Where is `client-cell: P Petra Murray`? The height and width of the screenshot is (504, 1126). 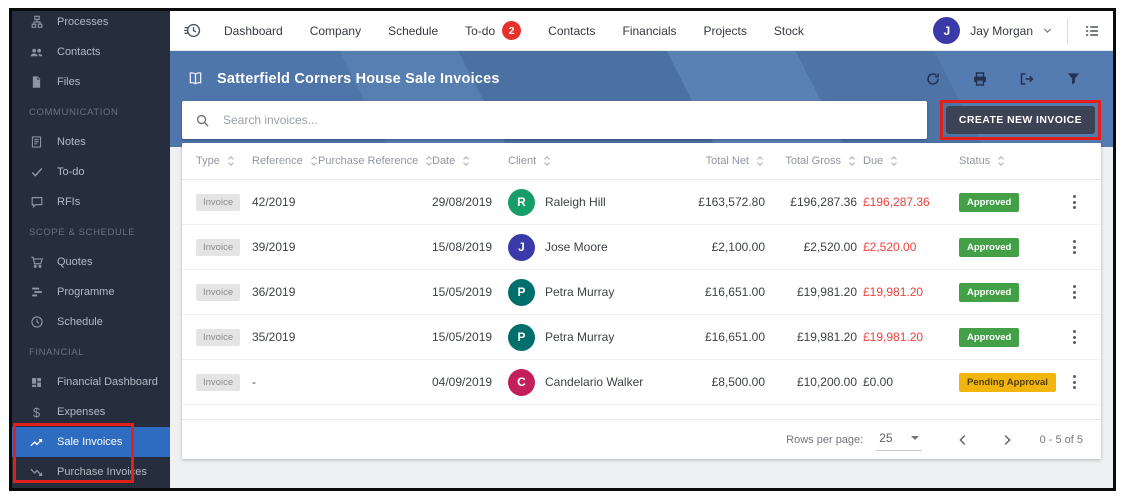
client-cell: P Petra Murray is located at coordinates (587, 292).